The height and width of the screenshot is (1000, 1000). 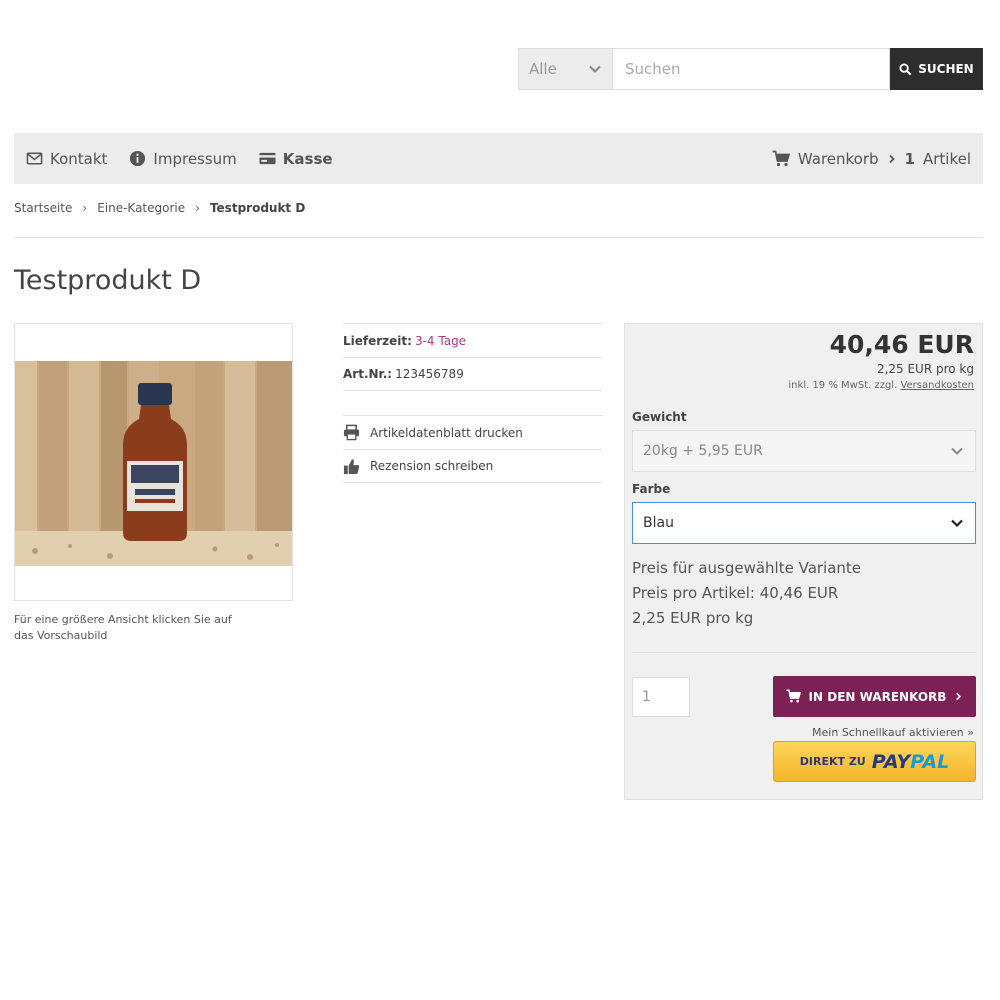 I want to click on product-image-box, so click(x=153, y=462).